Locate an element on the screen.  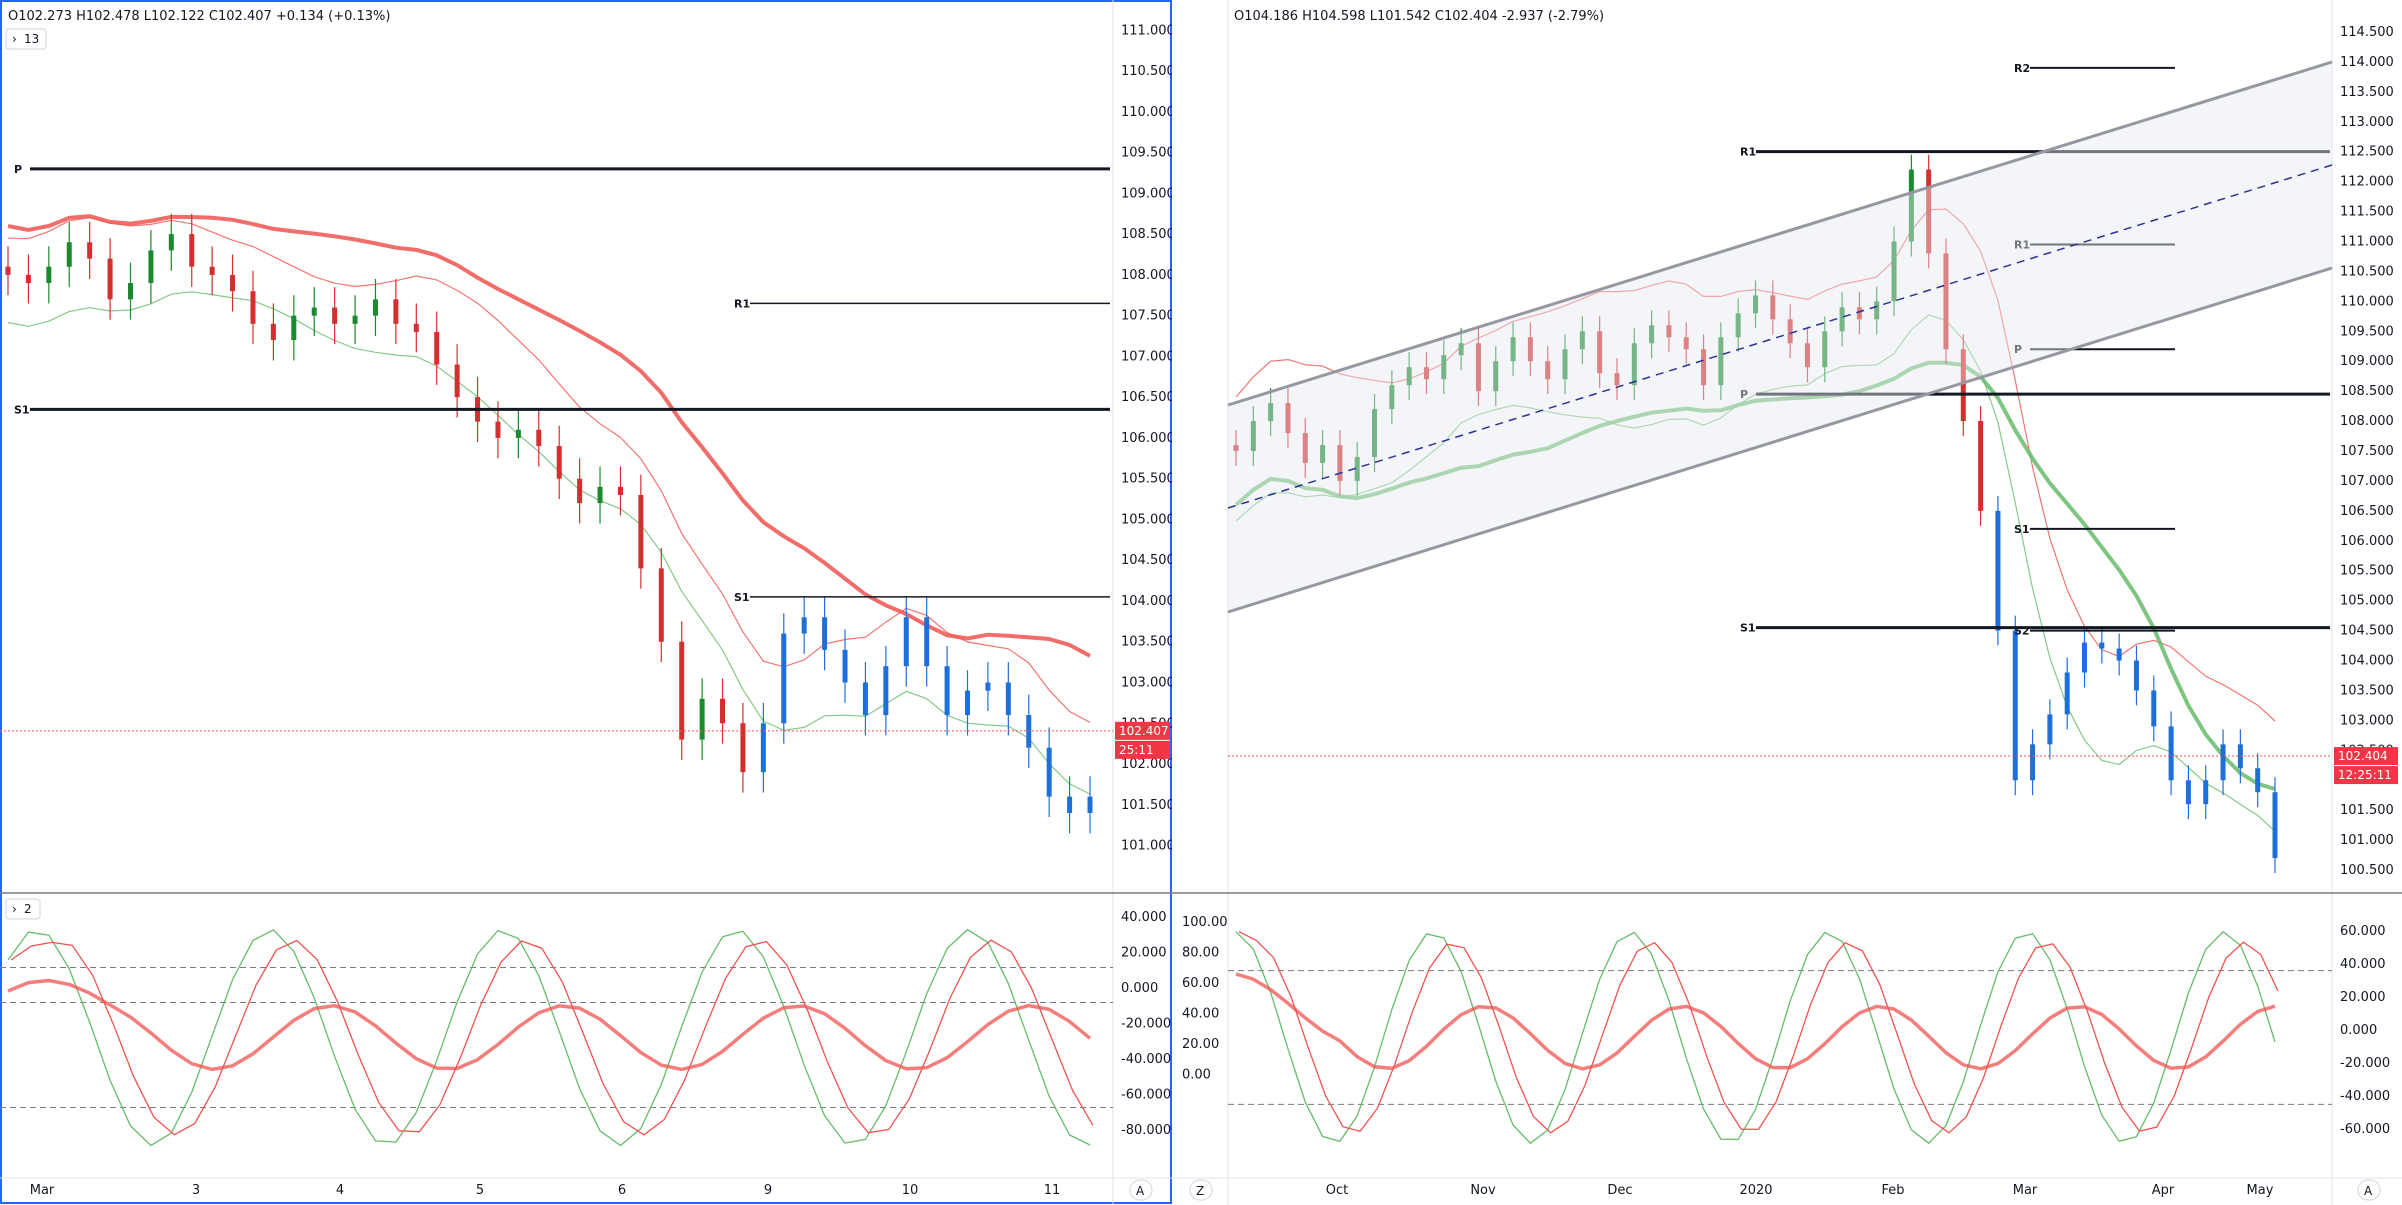
right-price-tick: 111.500 is located at coordinates (2367, 212).